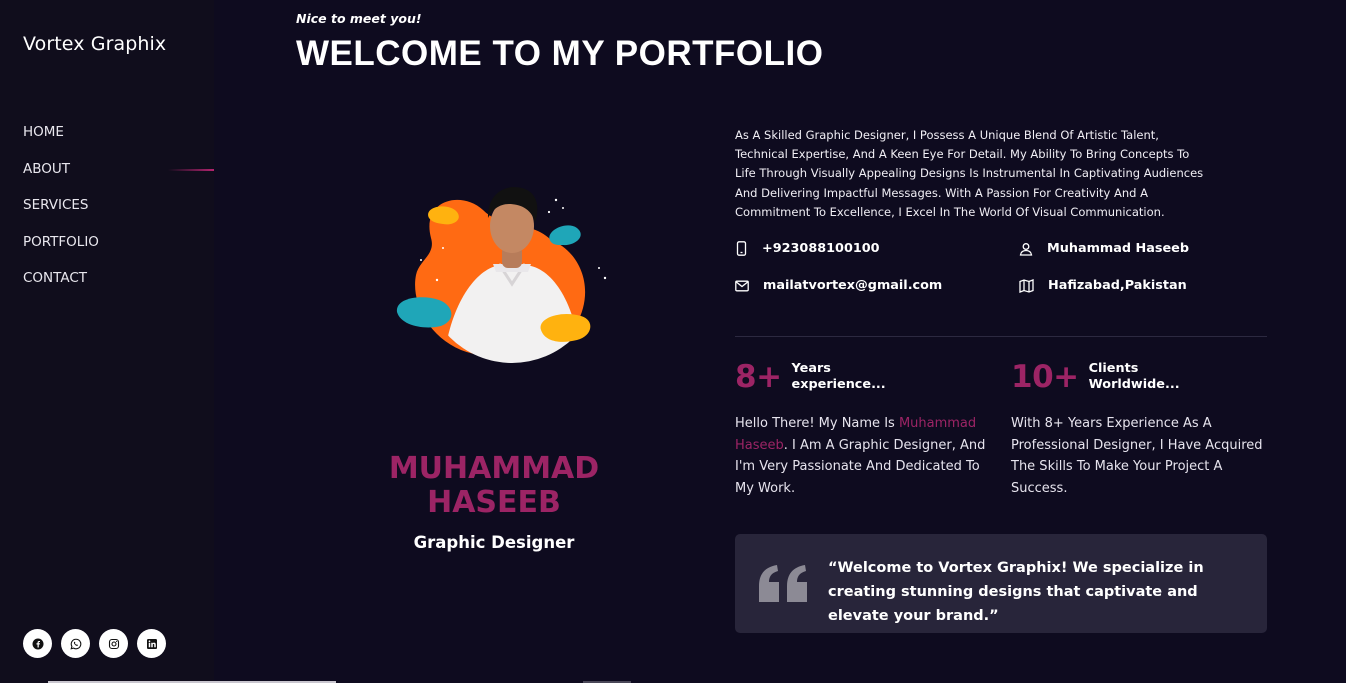  I want to click on greeting-text: Nice to meet you!, so click(359, 18).